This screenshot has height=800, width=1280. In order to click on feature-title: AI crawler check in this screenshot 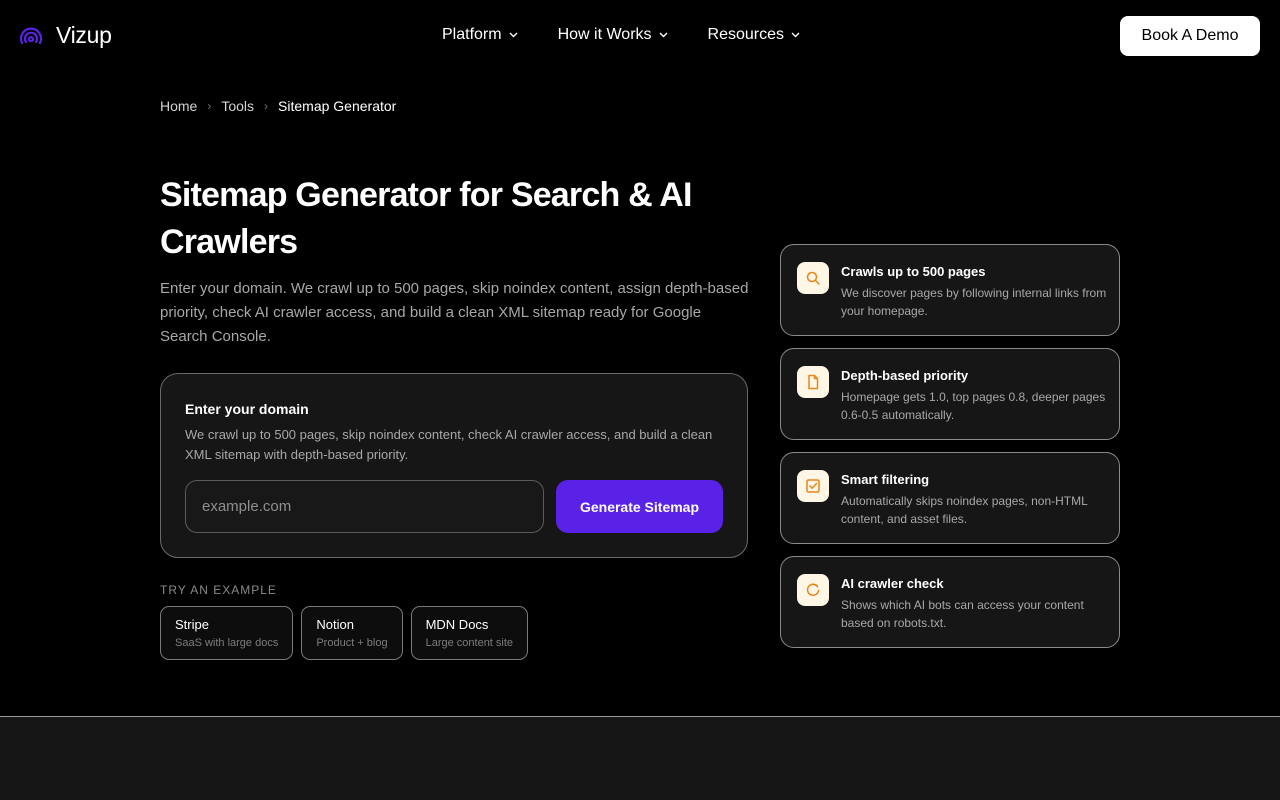, I will do `click(892, 583)`.